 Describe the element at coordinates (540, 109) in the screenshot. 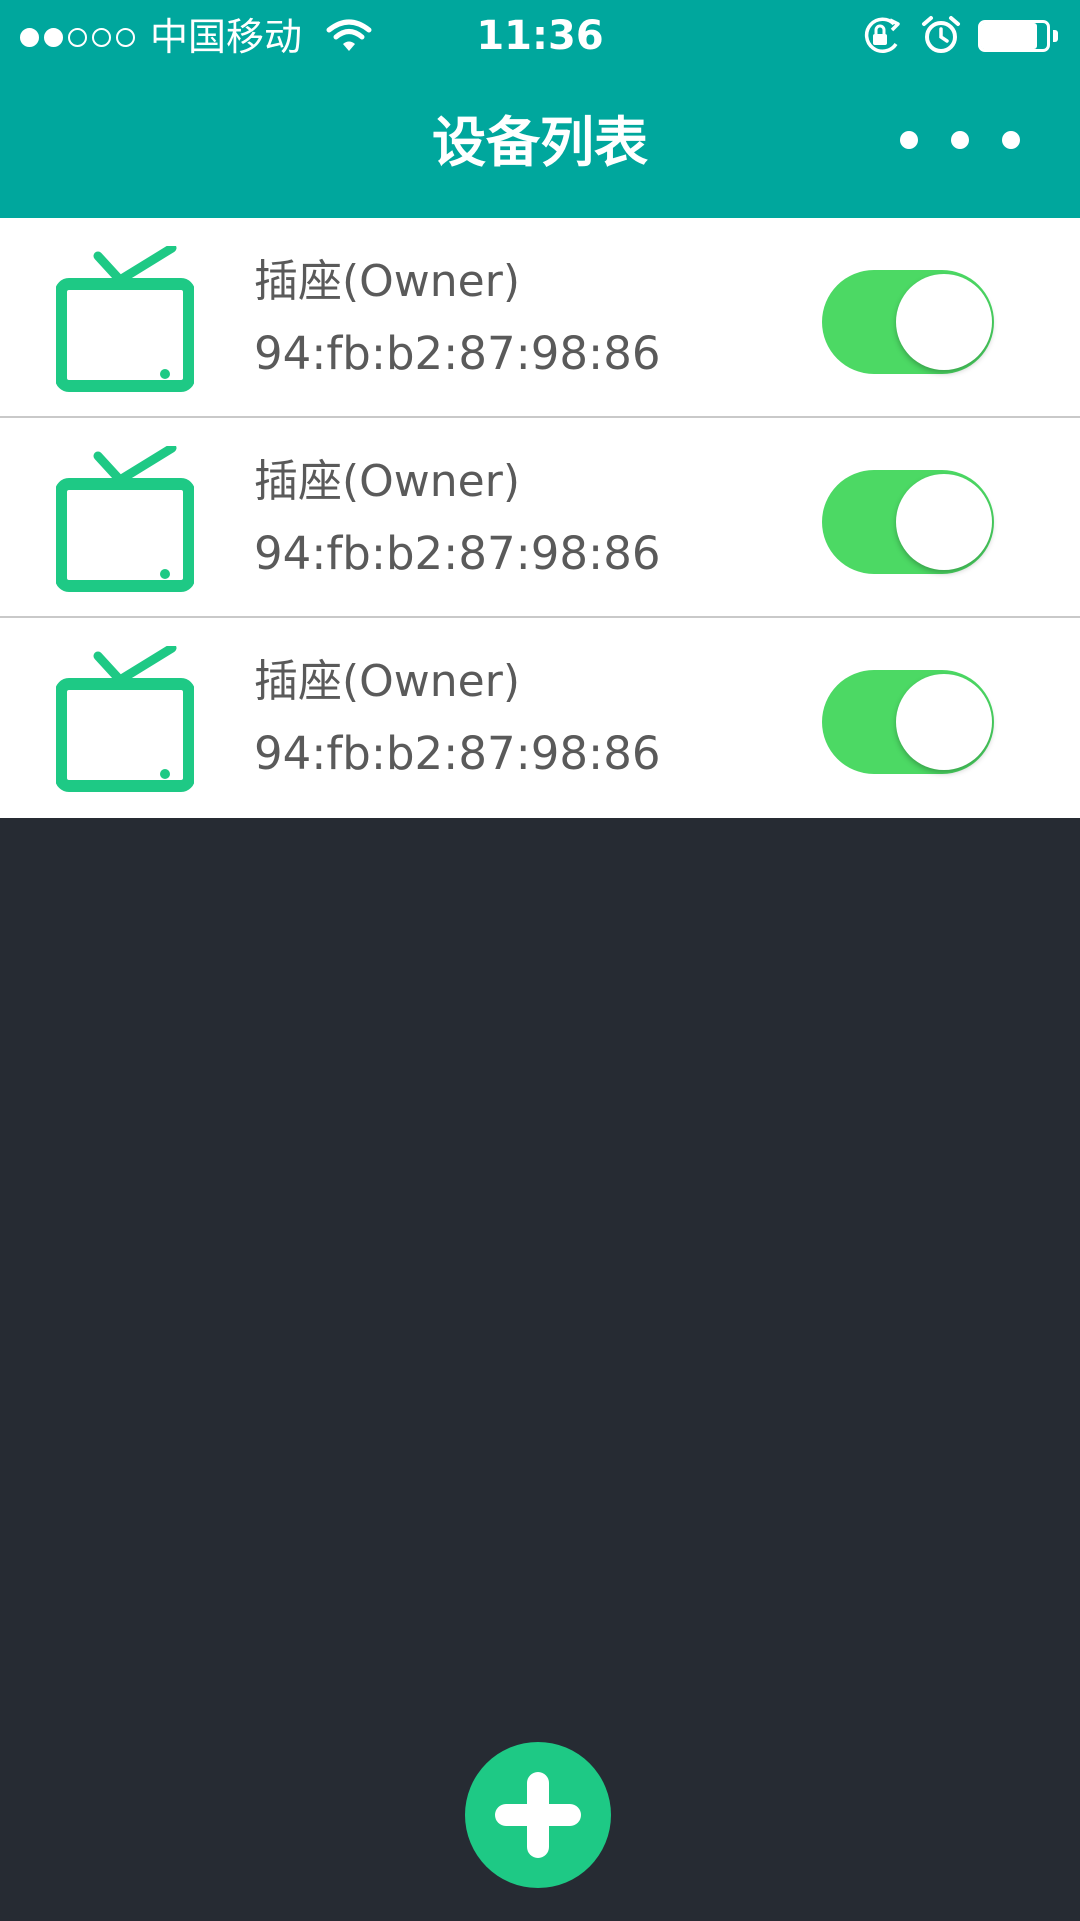

I see `header: 中国移动 11:36 设备列表` at that location.